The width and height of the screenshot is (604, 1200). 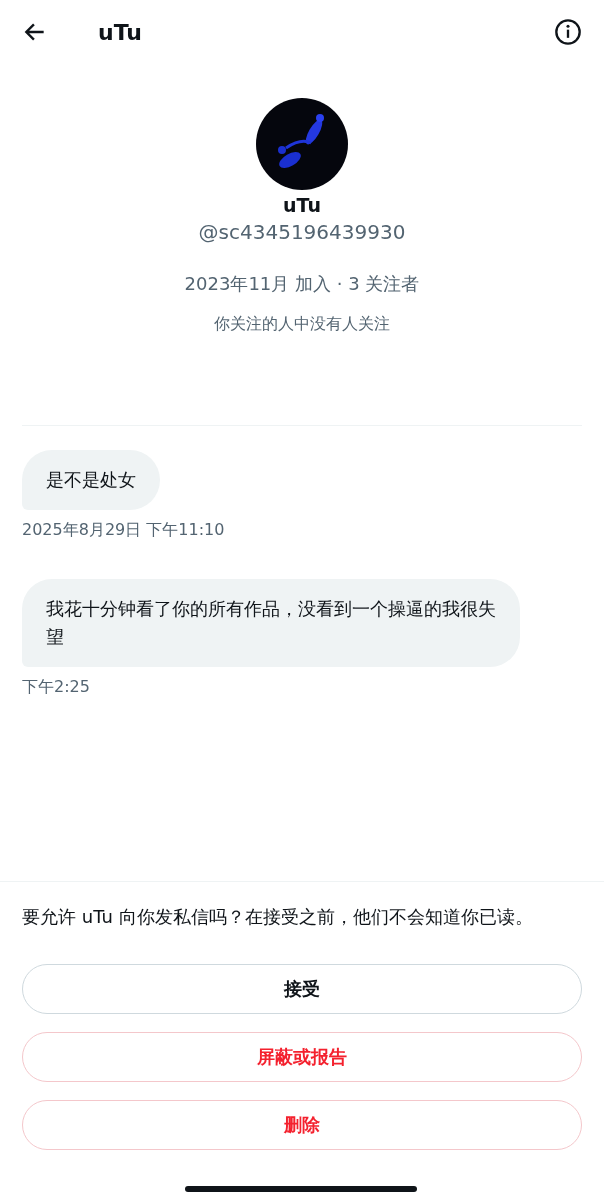 What do you see at coordinates (302, 232) in the screenshot?
I see `profile-handle: @sc4345196439930` at bounding box center [302, 232].